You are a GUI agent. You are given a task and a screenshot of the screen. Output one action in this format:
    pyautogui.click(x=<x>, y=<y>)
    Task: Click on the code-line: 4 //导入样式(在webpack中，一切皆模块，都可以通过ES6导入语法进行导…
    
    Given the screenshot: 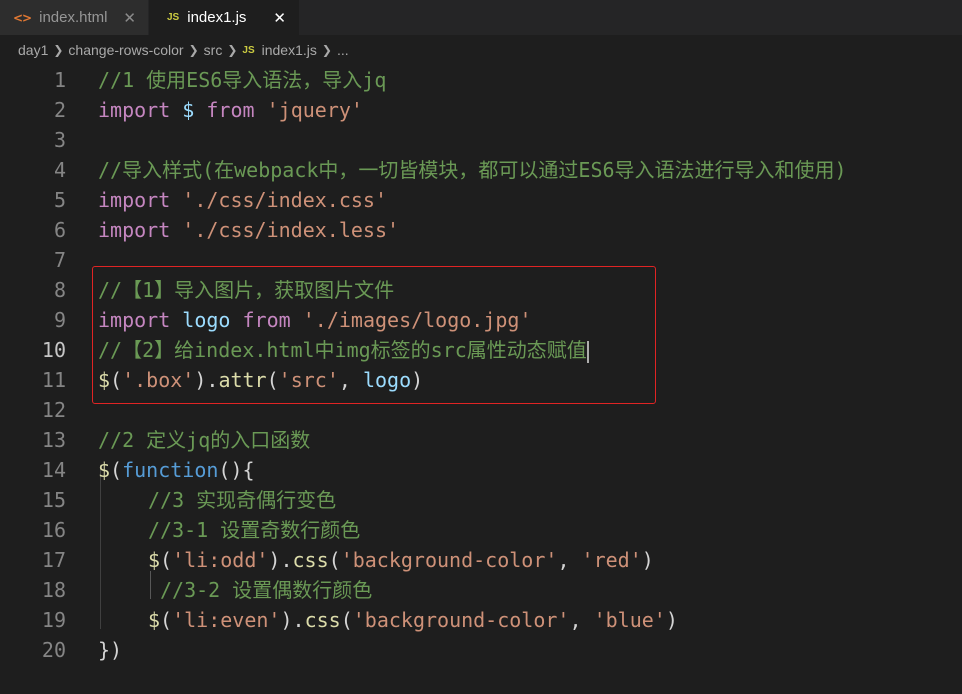 What is the action you would take?
    pyautogui.click(x=481, y=170)
    